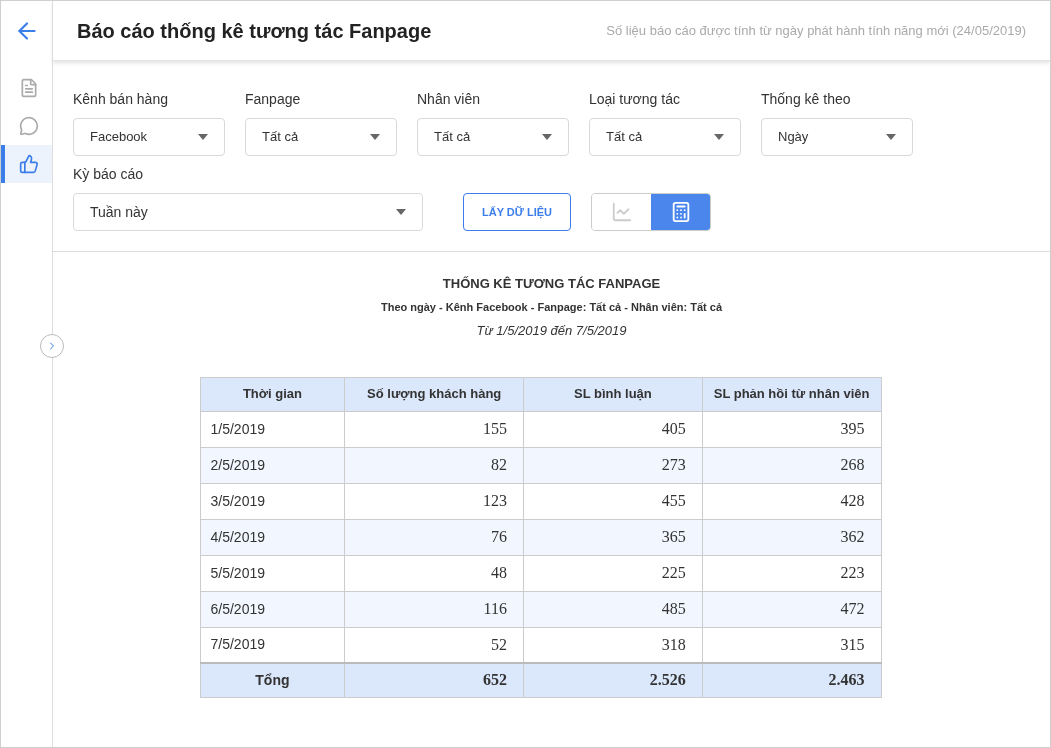 The width and height of the screenshot is (1051, 748). I want to click on view-toggle-button, so click(681, 212).